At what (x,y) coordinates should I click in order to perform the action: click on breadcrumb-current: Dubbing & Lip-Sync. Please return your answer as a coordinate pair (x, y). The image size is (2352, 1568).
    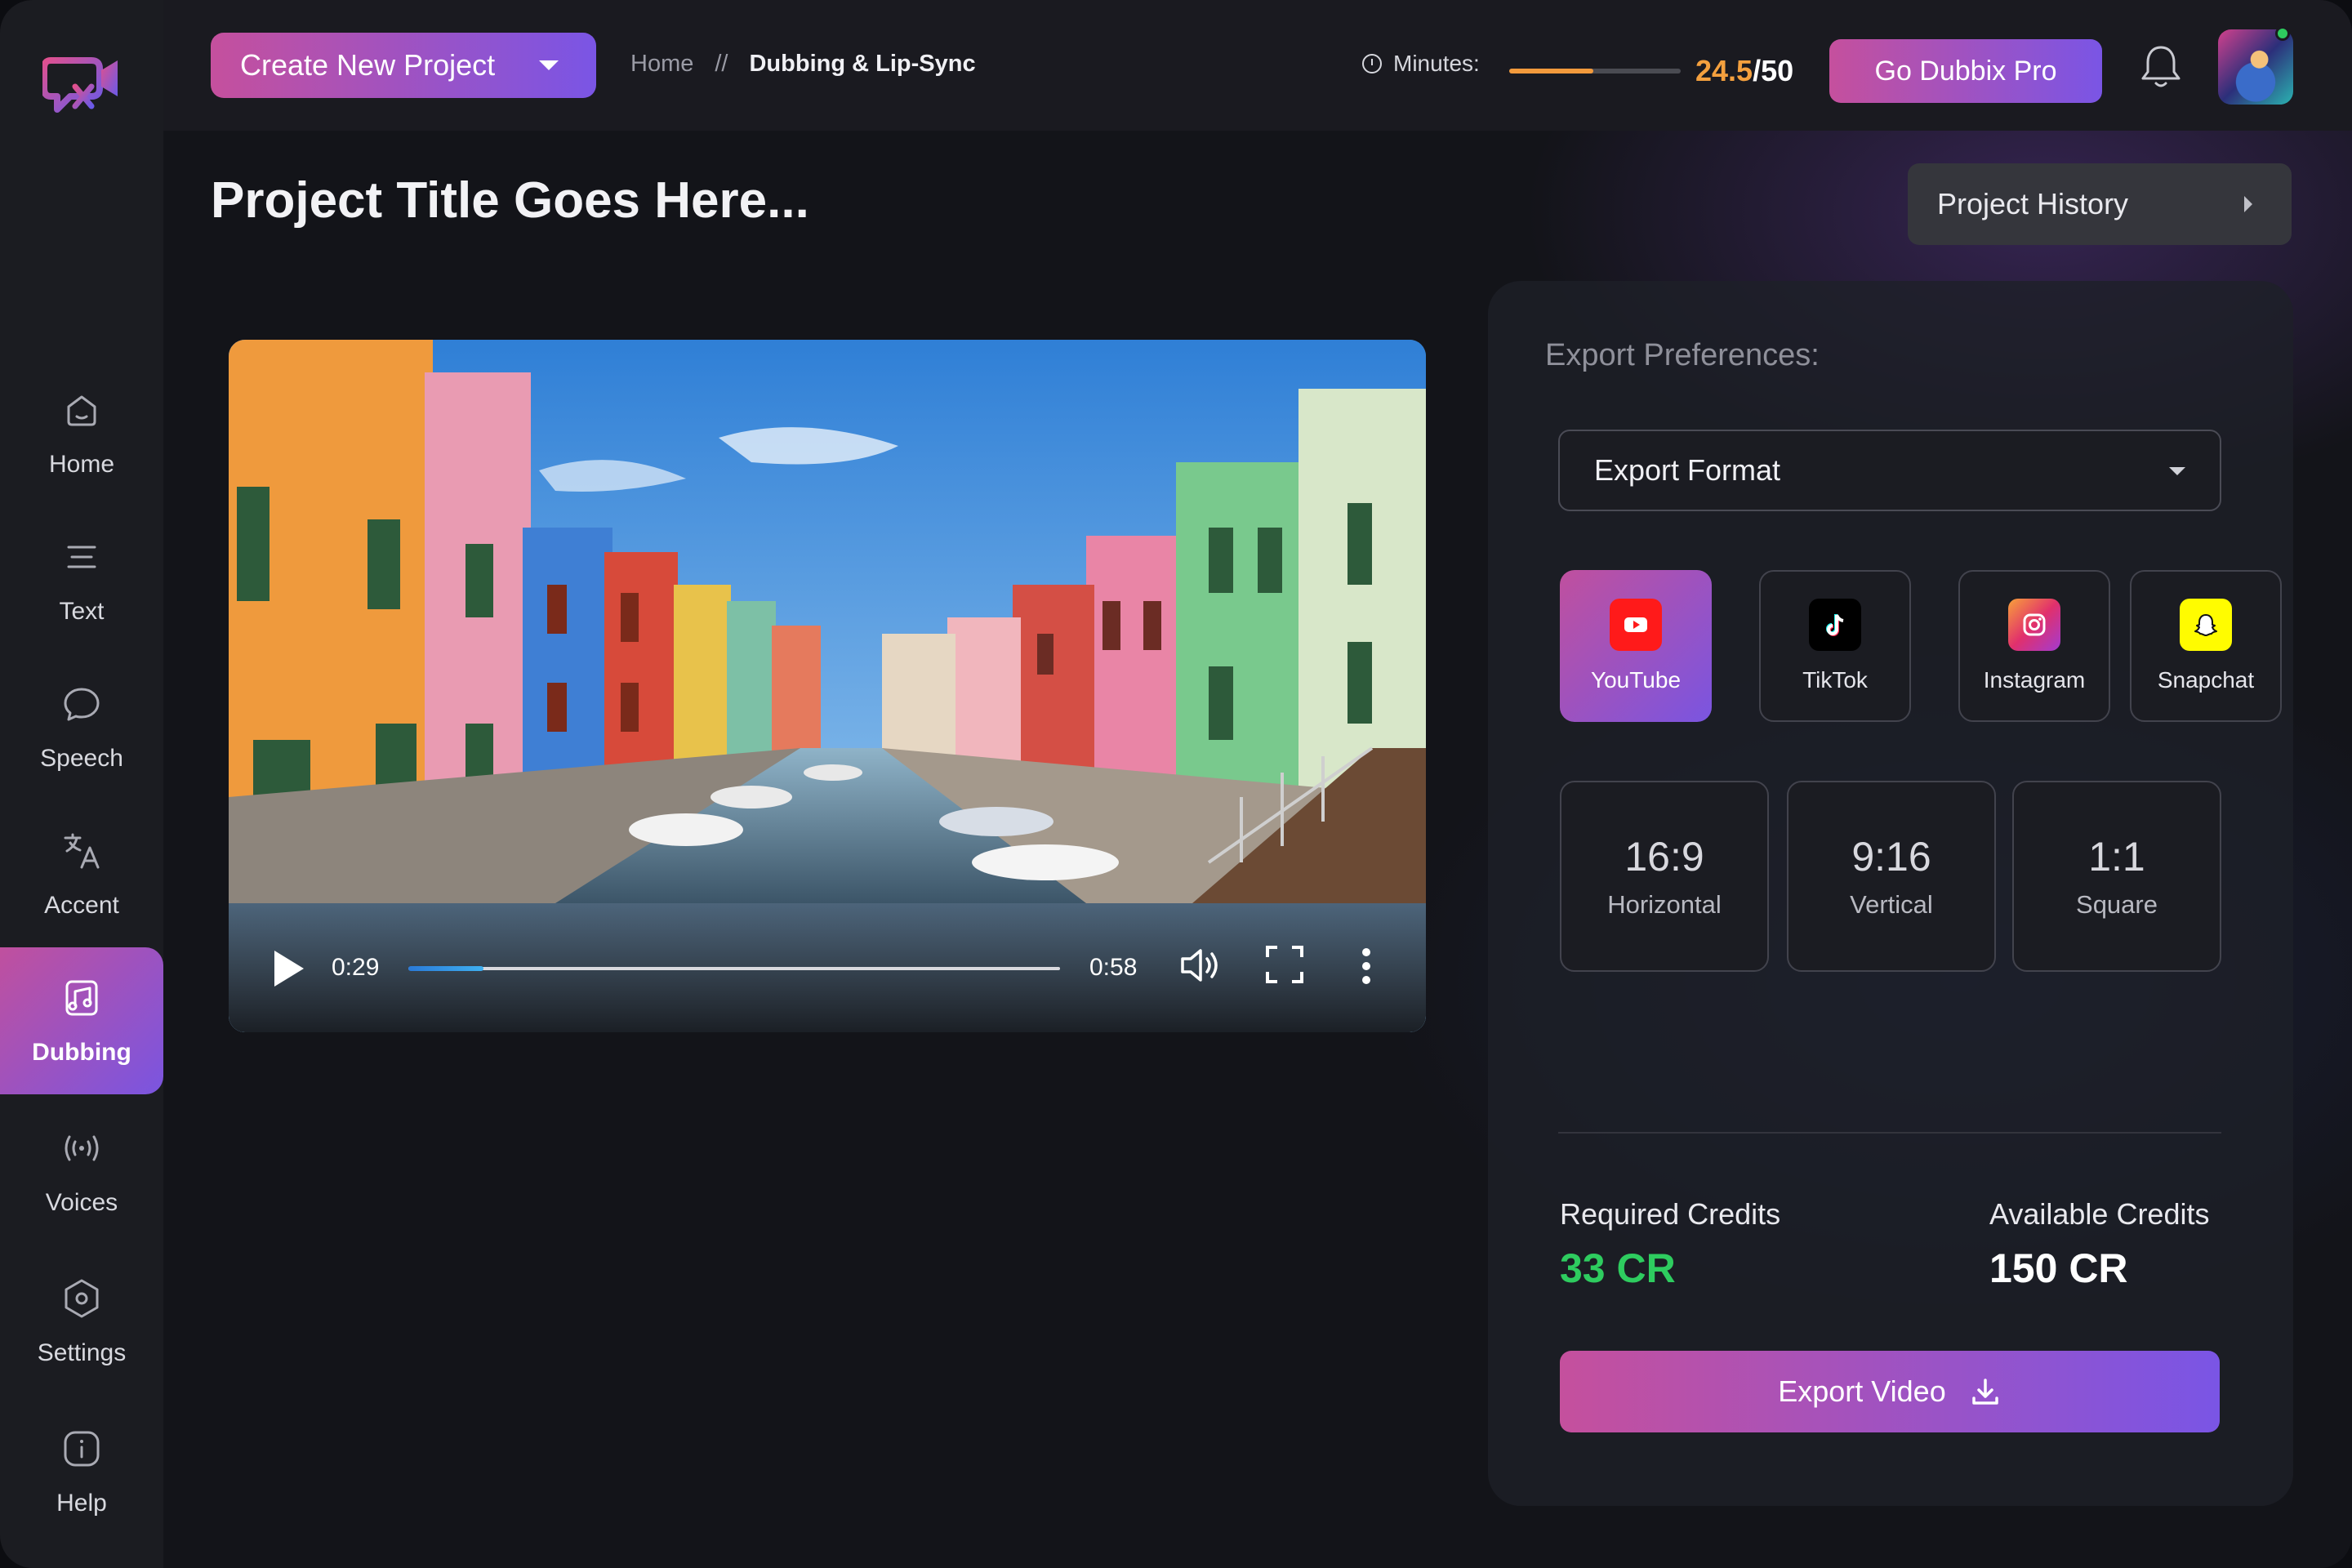
    Looking at the image, I should click on (862, 64).